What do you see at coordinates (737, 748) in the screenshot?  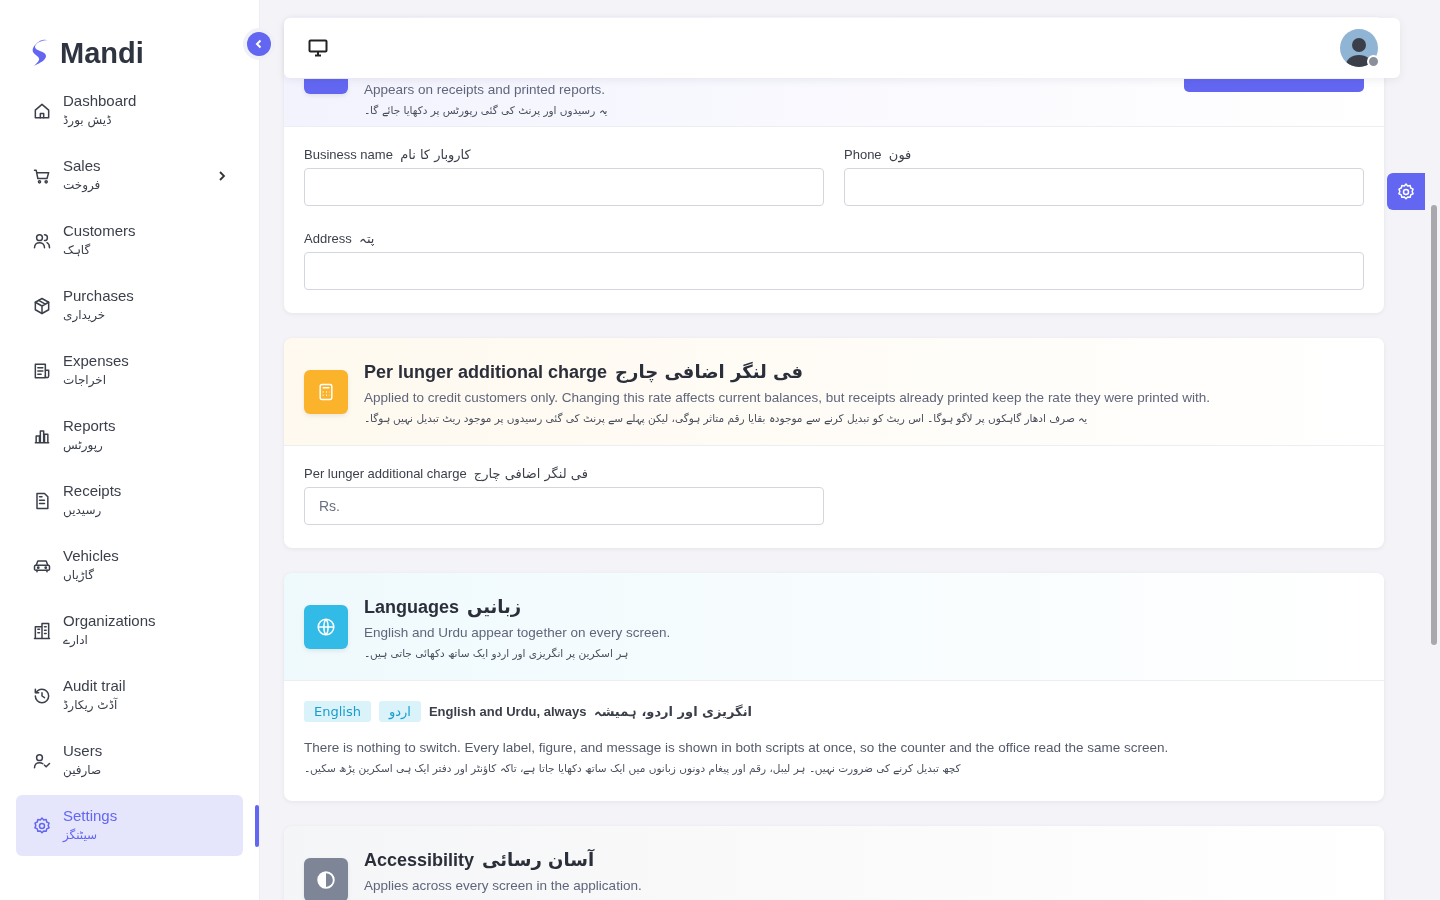 I see `body-text: There is nothing to switch. Every label, figure, and message is shown in both scripts at once, so the counter and the office read the same screen.` at bounding box center [737, 748].